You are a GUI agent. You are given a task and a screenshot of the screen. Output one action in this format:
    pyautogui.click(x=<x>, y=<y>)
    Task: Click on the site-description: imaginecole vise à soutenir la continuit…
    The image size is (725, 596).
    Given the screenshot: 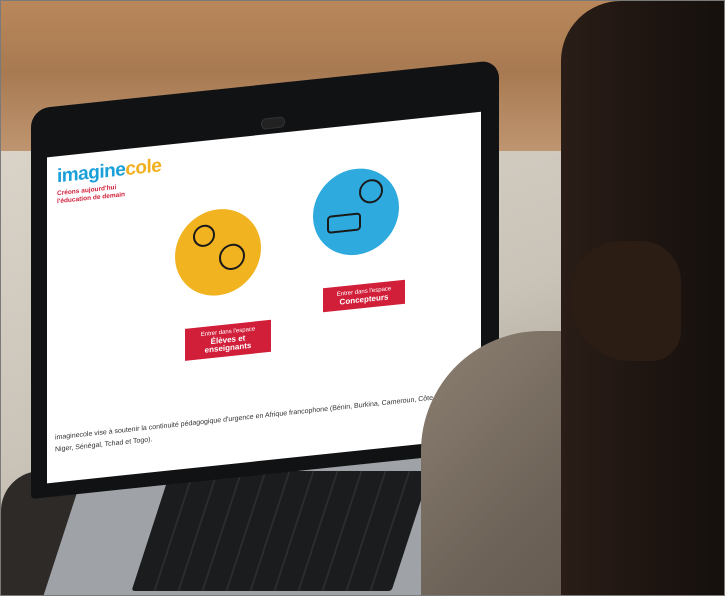 What is the action you would take?
    pyautogui.click(x=268, y=420)
    